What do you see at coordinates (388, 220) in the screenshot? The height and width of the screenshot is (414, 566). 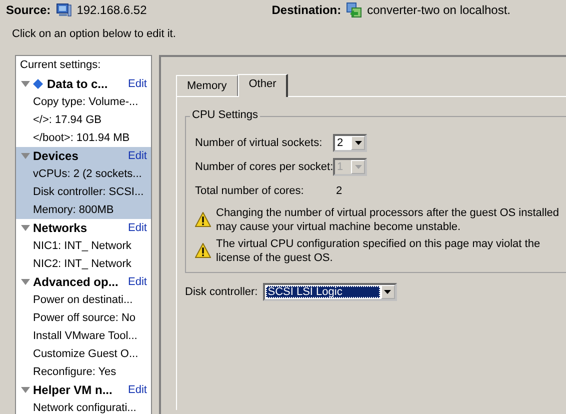 I see `warning-text: Changing the number of virtual processors after the guest OS installed may cause your virtual machine become unstable.` at bounding box center [388, 220].